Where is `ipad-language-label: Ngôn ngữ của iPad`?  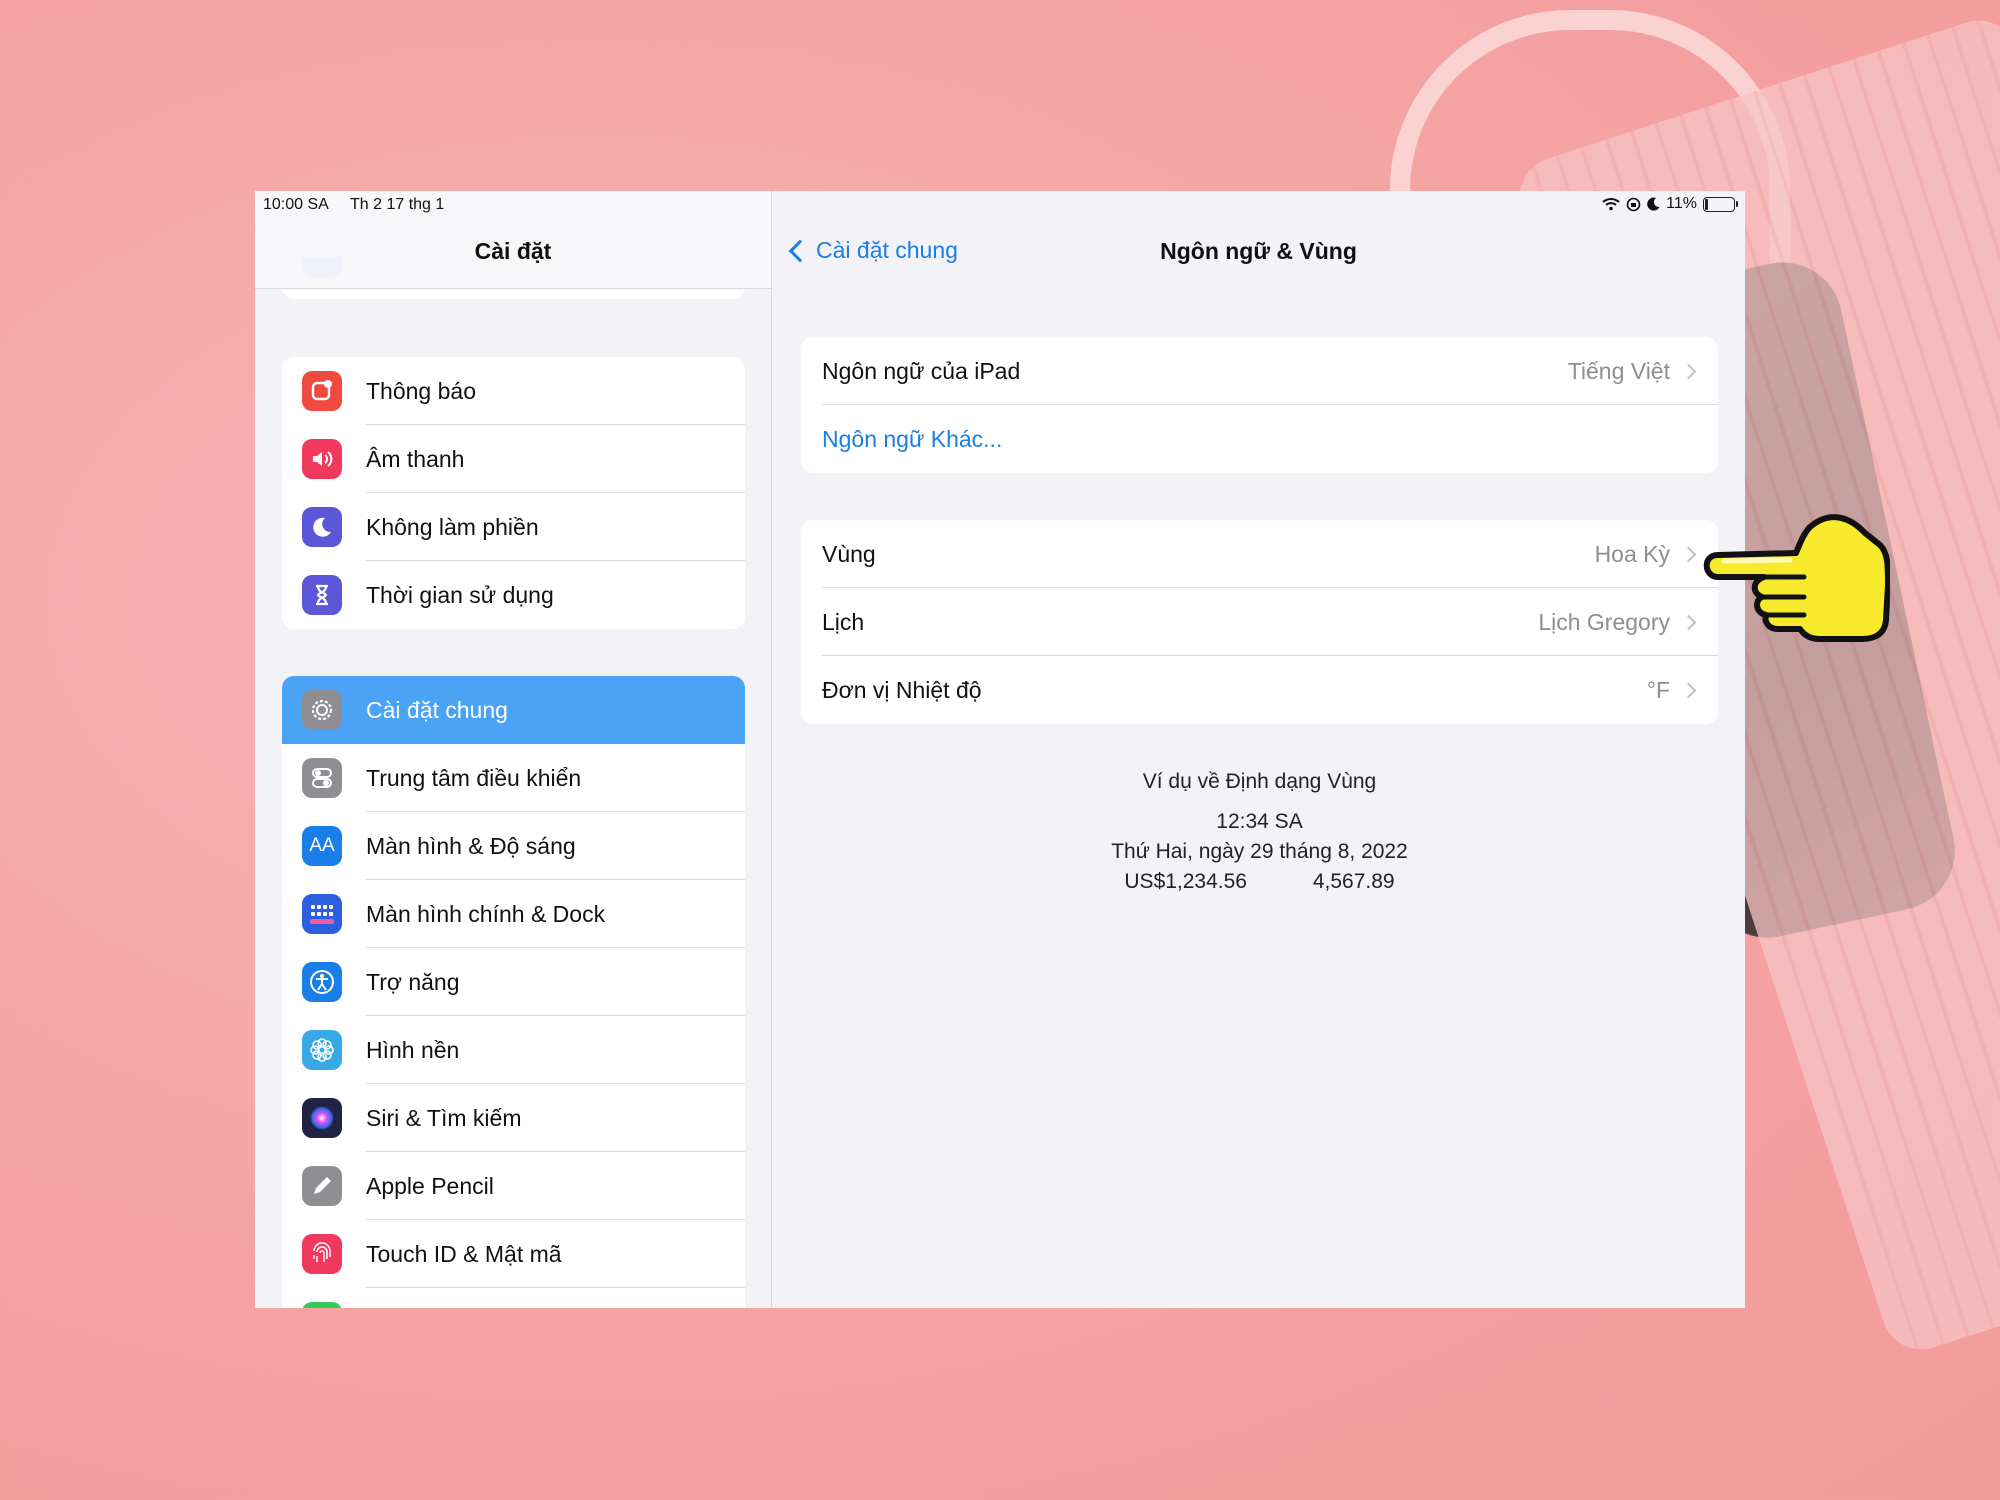
ipad-language-label: Ngôn ngữ của iPad is located at coordinates (921, 370).